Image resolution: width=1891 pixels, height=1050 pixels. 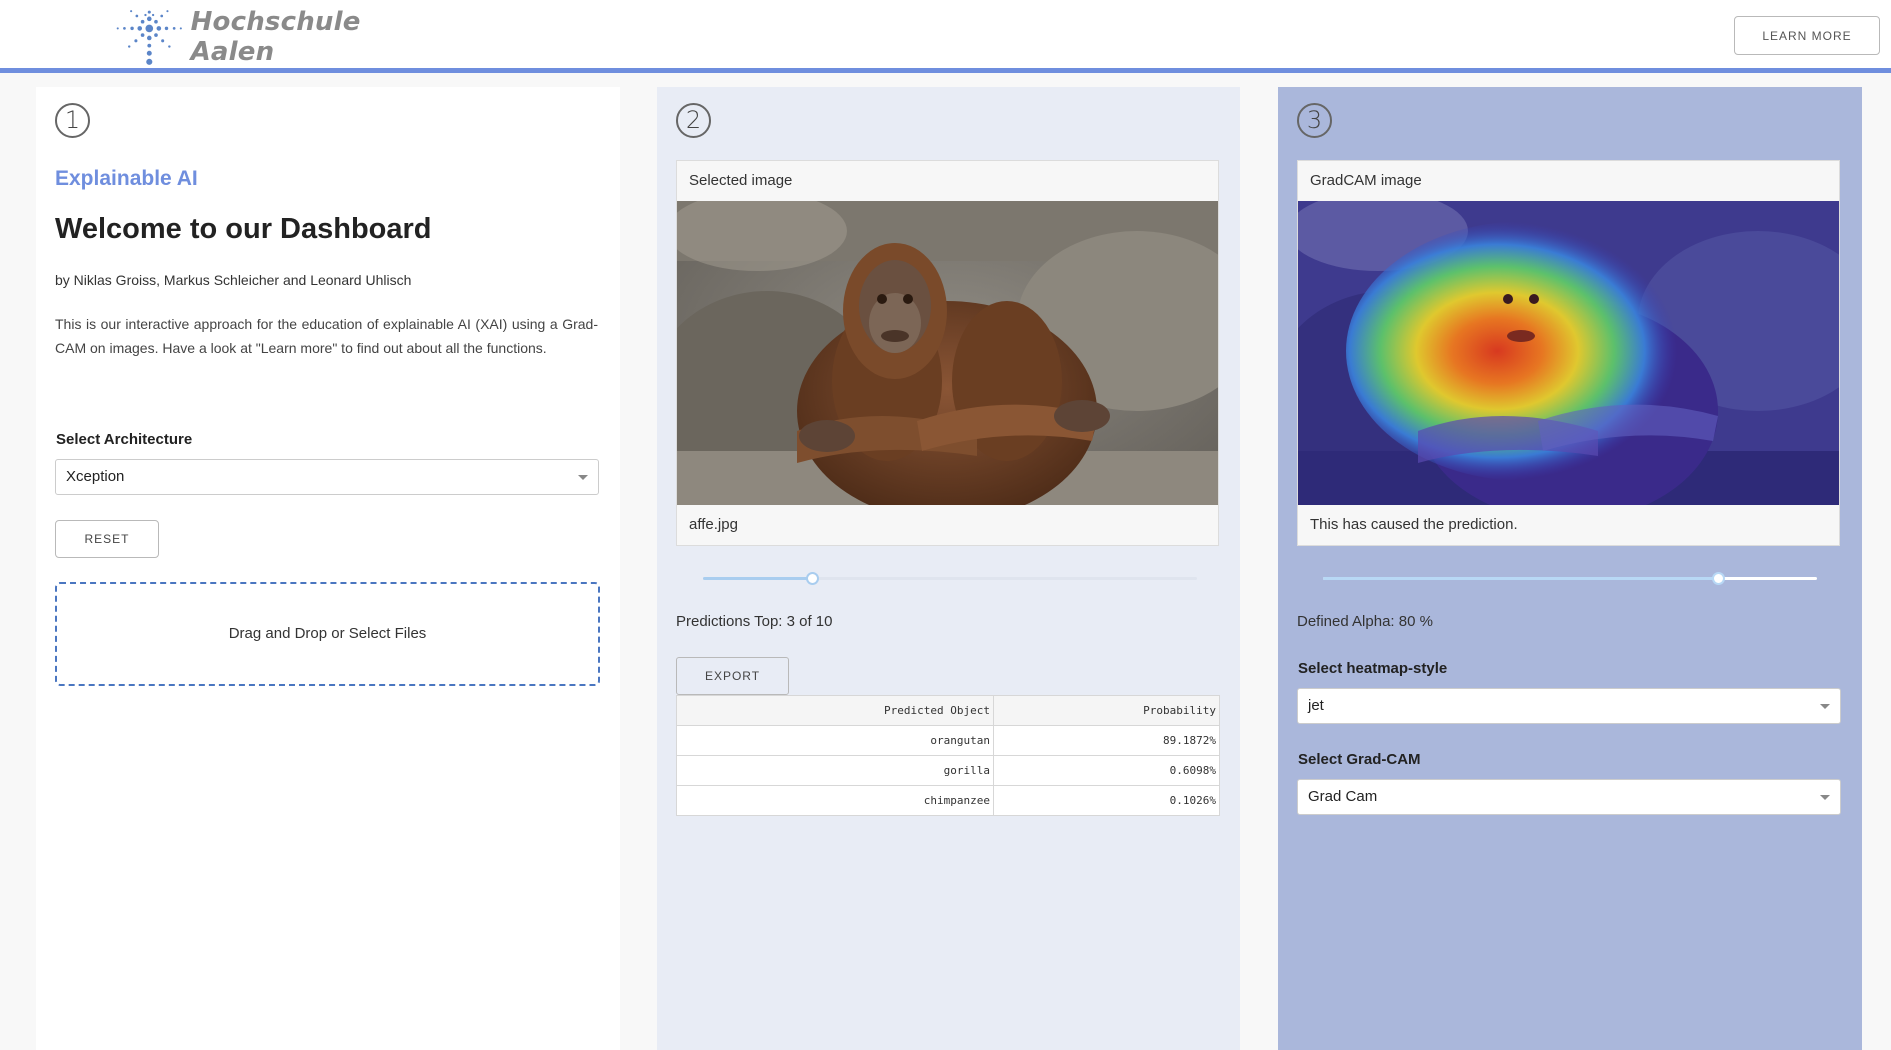 I want to click on table-row: chimpanzee 0.1026%, so click(x=948, y=800).